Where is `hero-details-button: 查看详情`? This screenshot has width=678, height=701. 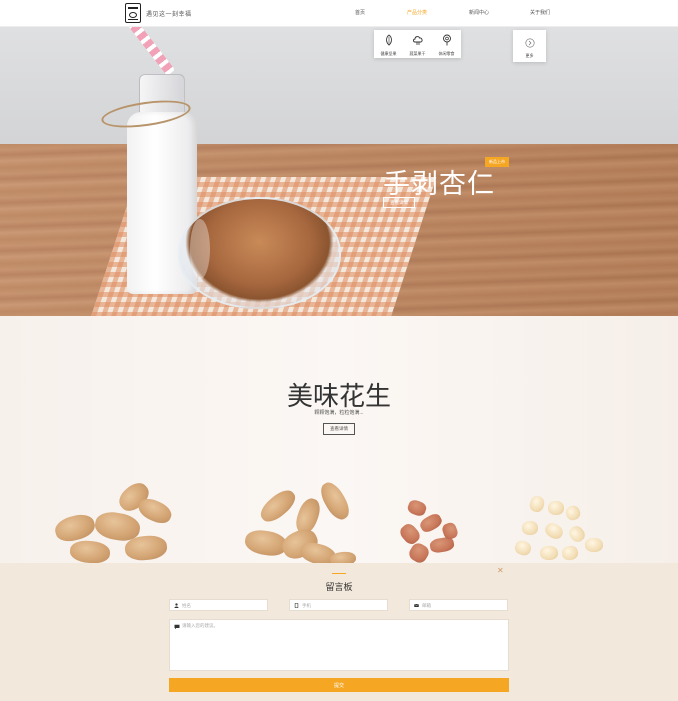
hero-details-button: 查看详情 is located at coordinates (399, 202).